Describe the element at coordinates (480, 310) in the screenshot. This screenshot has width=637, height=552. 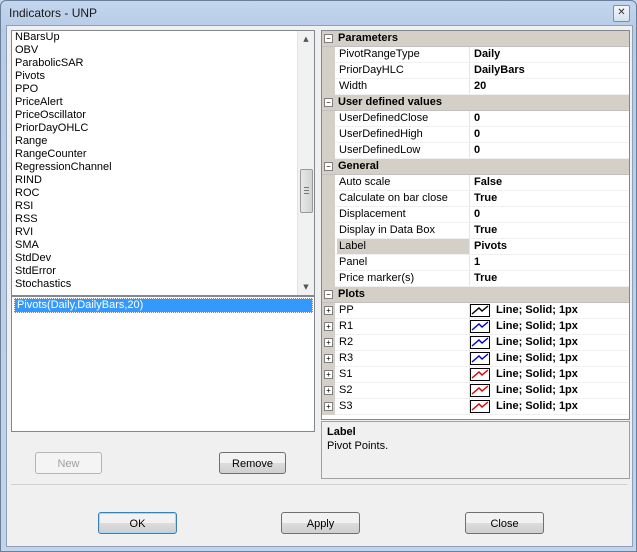
I see `line-style-icon` at that location.